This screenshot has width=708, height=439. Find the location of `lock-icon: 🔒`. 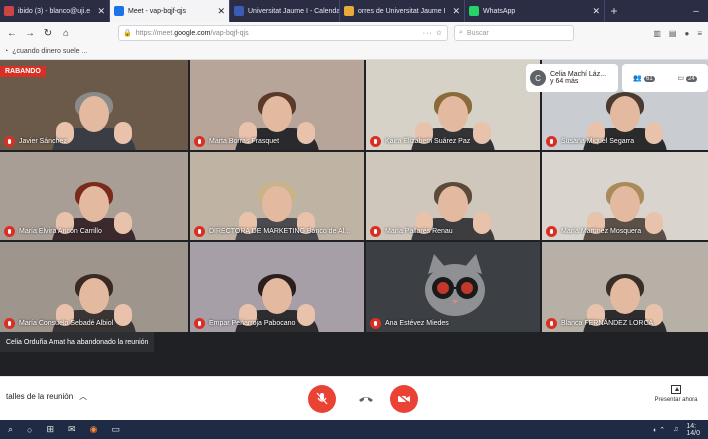

lock-icon: 🔒 is located at coordinates (127, 33).